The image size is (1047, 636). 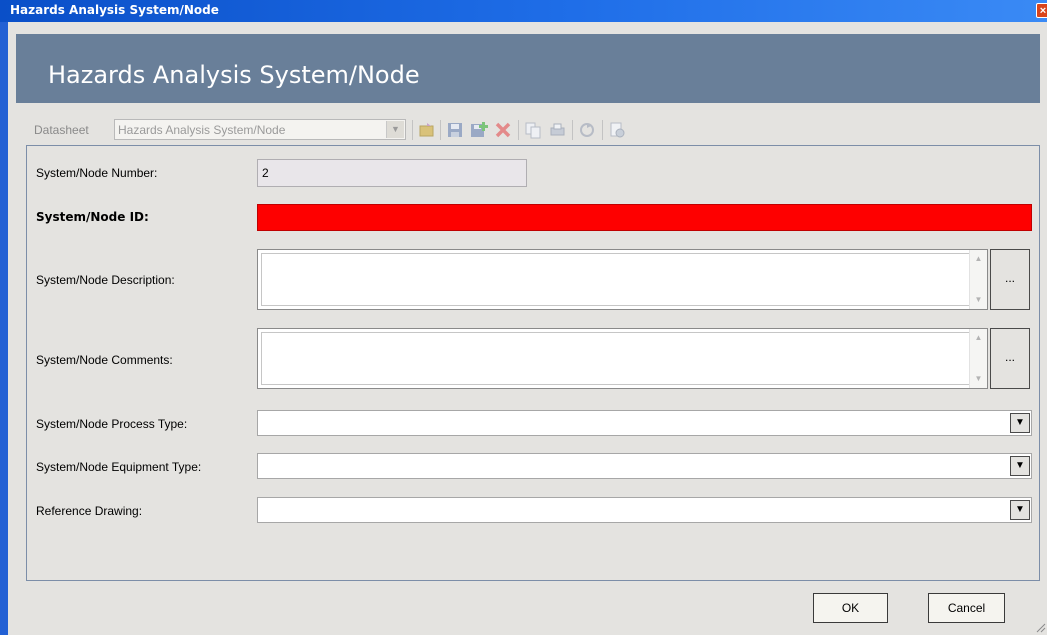 What do you see at coordinates (644, 510) in the screenshot?
I see `reference-drawing-select: ▼` at bounding box center [644, 510].